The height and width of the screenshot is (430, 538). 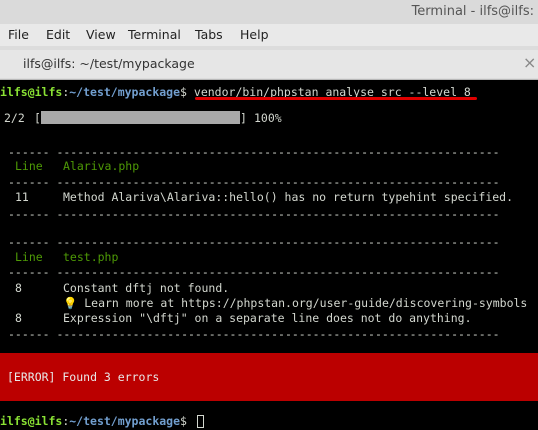 I want to click on tab-terminal: ilfs@ilfs: ~/test/mypackage ×, so click(x=269, y=64).